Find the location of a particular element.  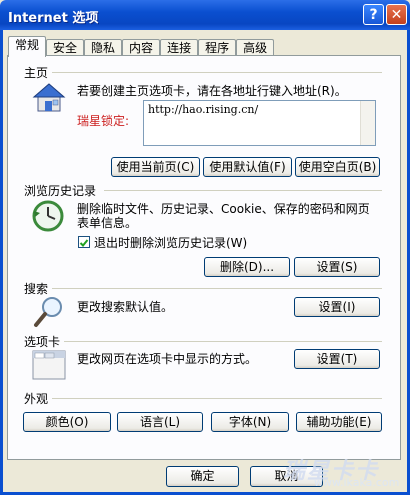

house-icon is located at coordinates (49, 97).